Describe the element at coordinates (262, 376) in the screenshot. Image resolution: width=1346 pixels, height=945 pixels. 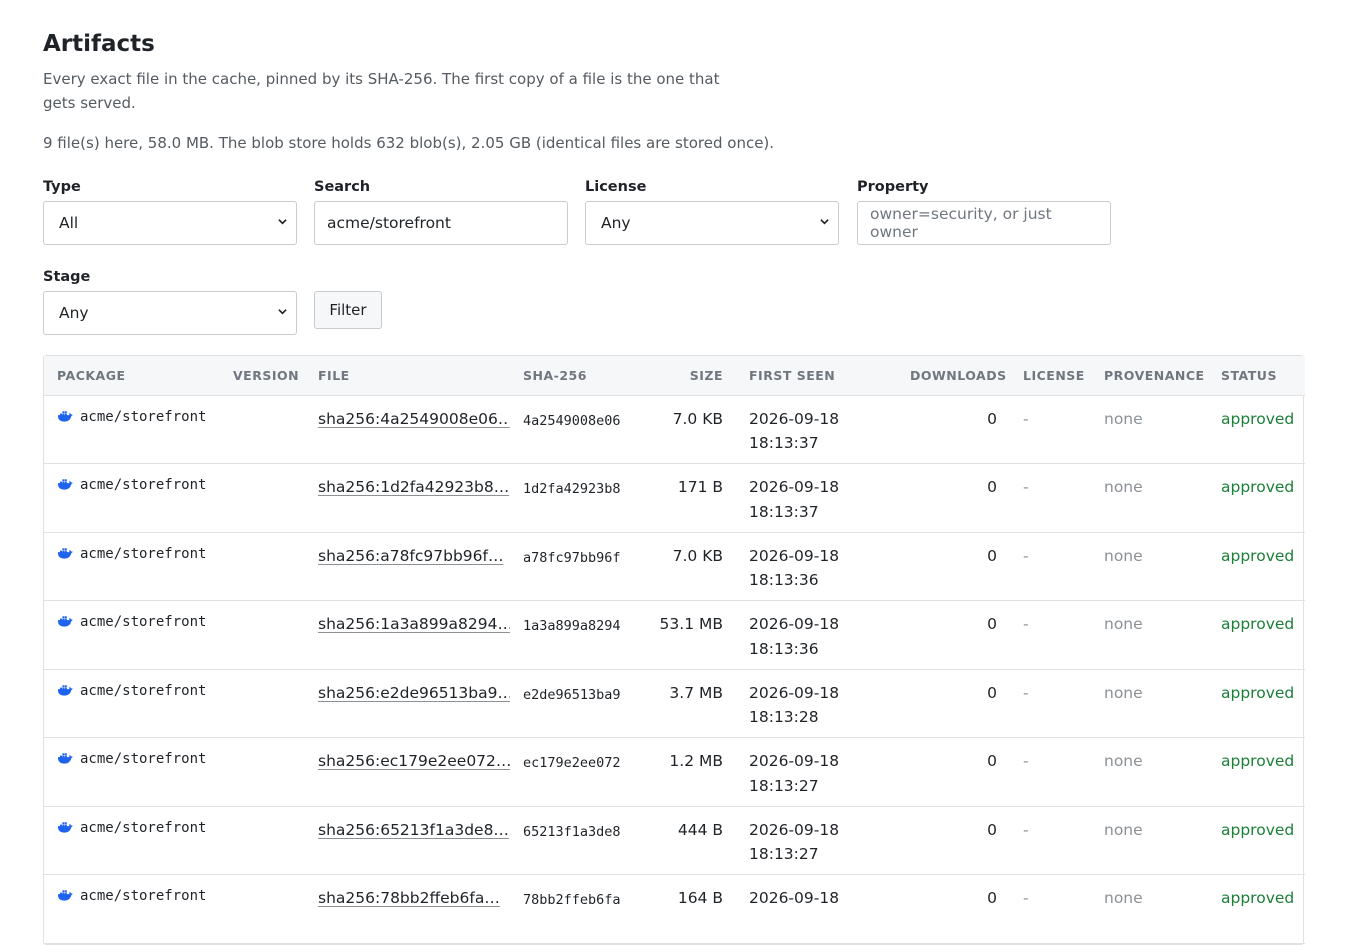
I see `col-header-version: VERSION` at that location.